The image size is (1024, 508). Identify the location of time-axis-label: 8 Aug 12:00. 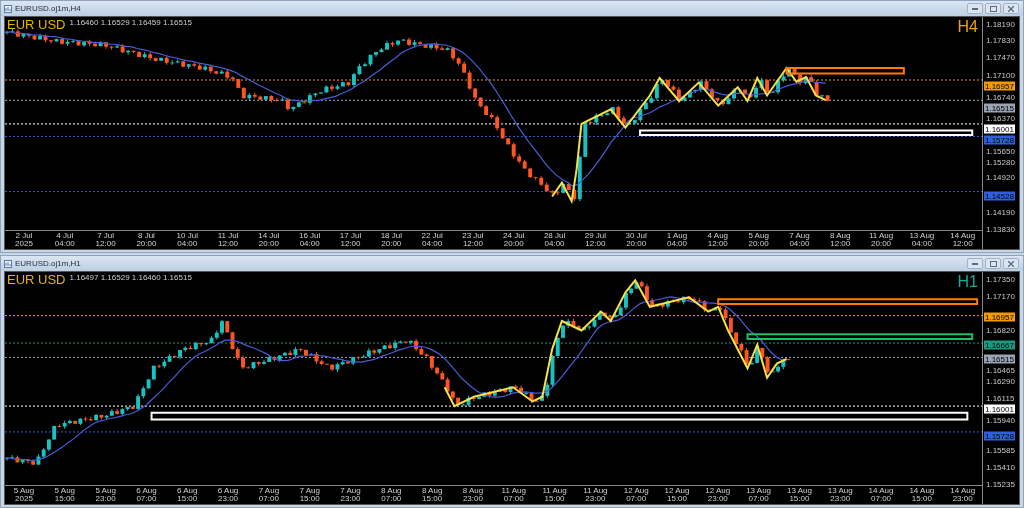
(840, 240).